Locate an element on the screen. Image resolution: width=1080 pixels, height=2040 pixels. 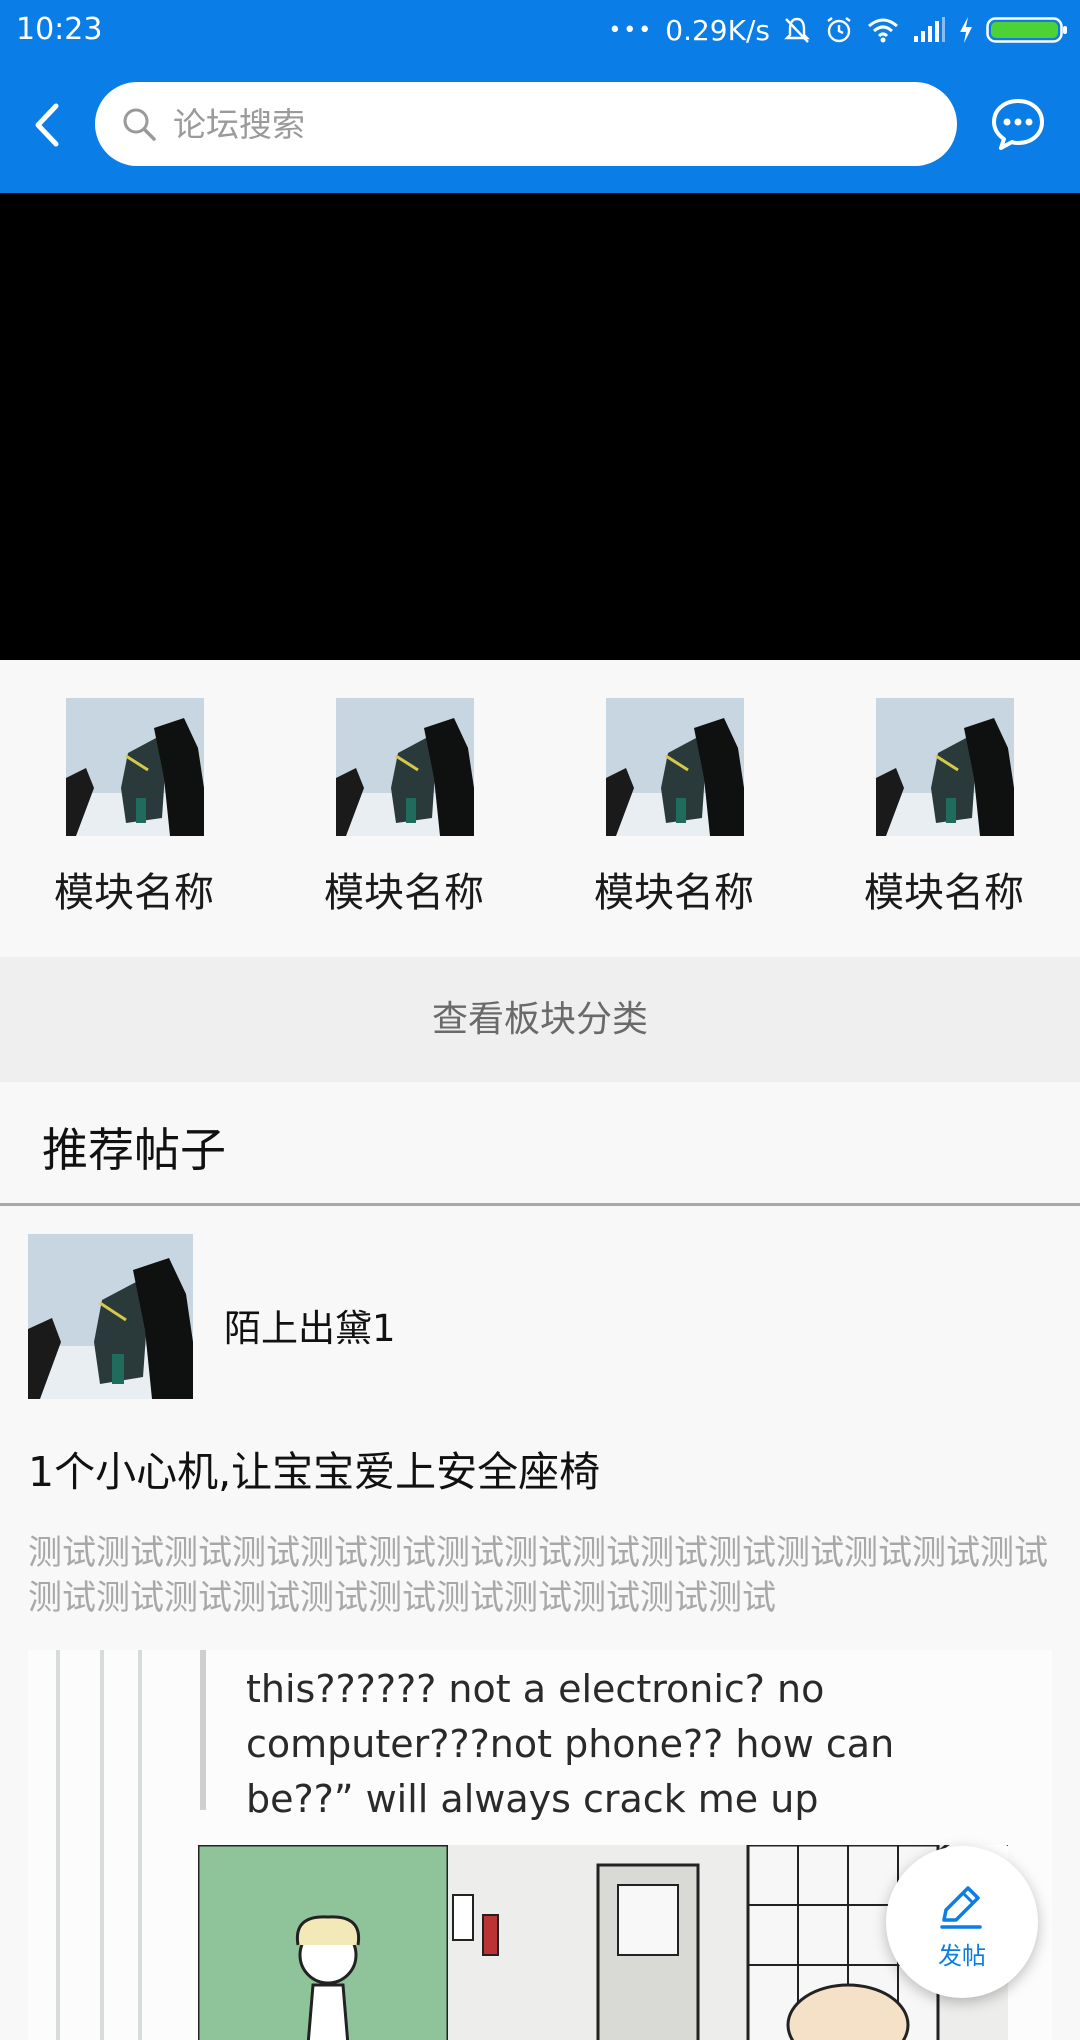
message-icon is located at coordinates (1018, 124).